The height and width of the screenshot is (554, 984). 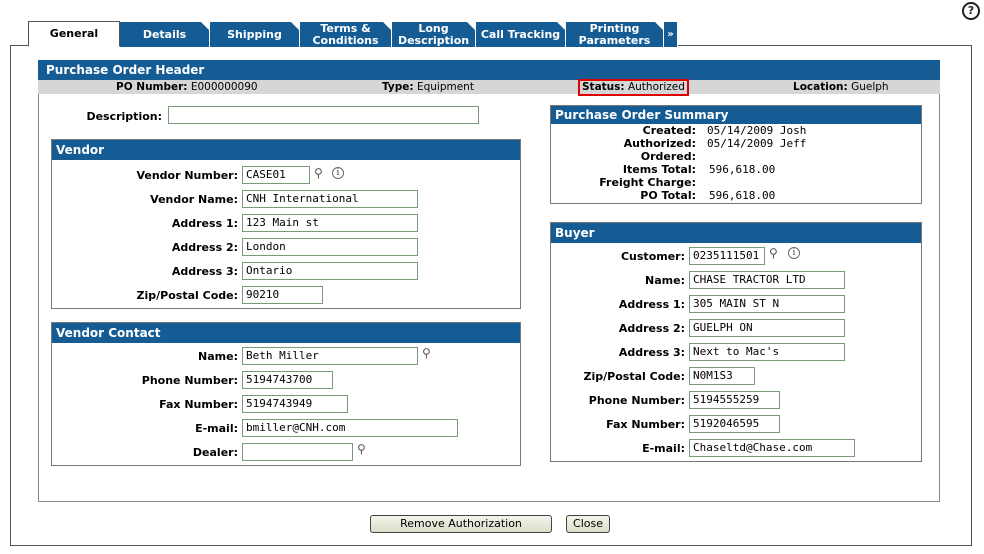 I want to click on chevron-right-icon: », so click(x=670, y=34).